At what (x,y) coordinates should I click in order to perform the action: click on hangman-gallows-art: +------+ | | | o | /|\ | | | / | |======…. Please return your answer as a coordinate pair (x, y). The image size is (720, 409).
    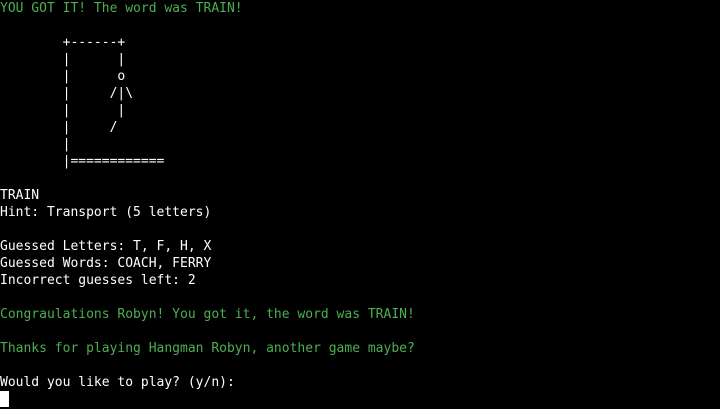
    Looking at the image, I should click on (113, 102).